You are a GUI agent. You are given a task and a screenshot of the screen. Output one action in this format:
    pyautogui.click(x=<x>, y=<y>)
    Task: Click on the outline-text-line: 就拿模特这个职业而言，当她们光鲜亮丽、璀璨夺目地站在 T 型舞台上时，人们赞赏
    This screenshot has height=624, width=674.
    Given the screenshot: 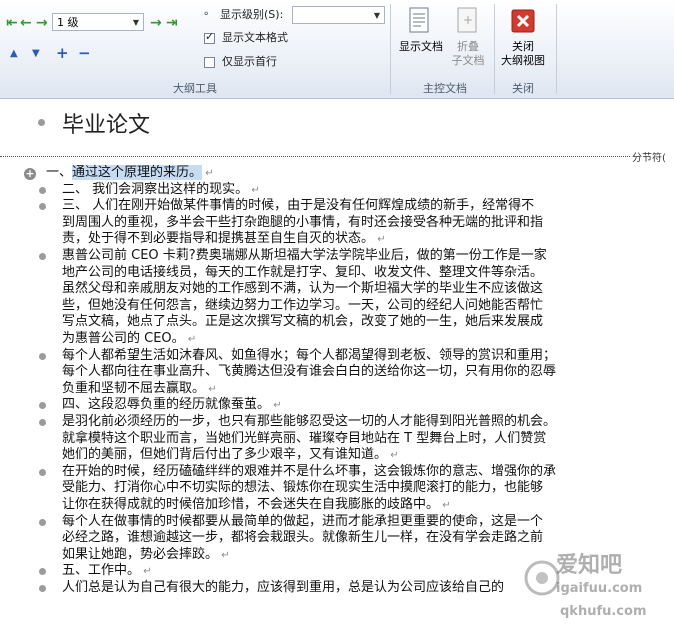 What is the action you would take?
    pyautogui.click(x=304, y=439)
    